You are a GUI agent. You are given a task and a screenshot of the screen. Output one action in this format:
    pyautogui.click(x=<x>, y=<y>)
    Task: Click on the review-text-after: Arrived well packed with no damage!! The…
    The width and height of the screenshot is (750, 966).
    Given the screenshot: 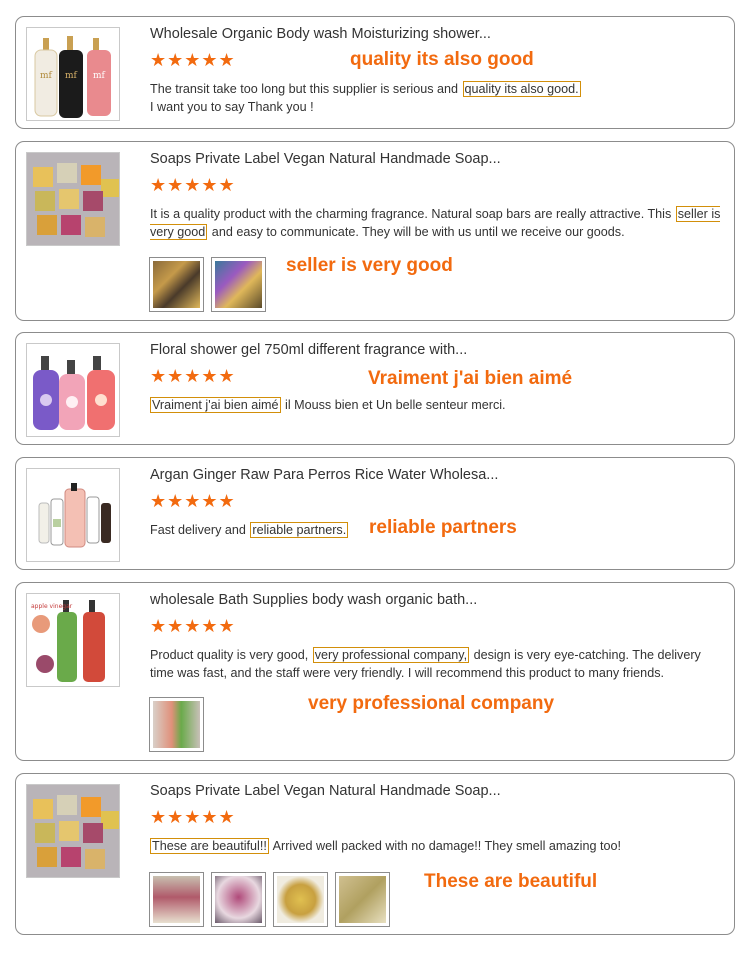 What is the action you would take?
    pyautogui.click(x=445, y=846)
    